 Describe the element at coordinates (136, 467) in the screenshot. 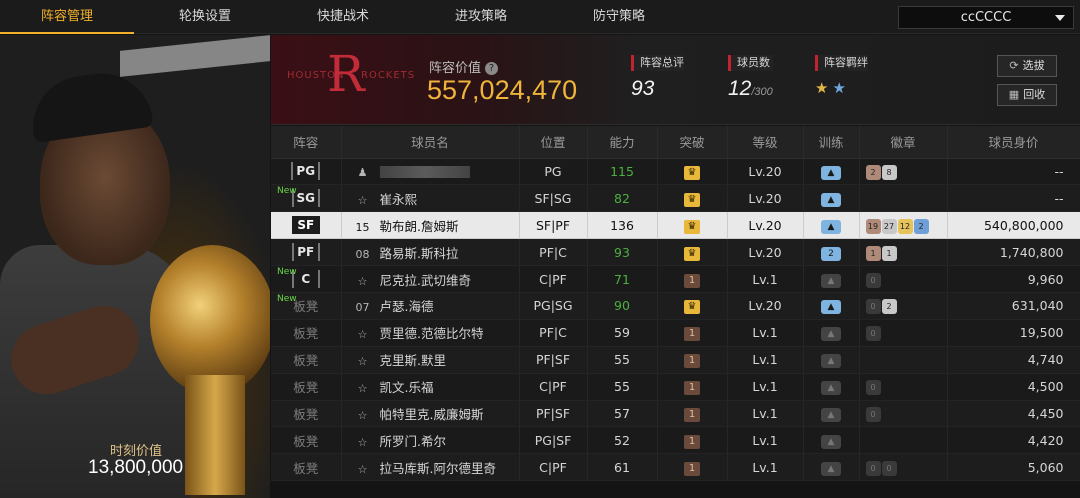

I see `moment-value: 13,800,000` at that location.